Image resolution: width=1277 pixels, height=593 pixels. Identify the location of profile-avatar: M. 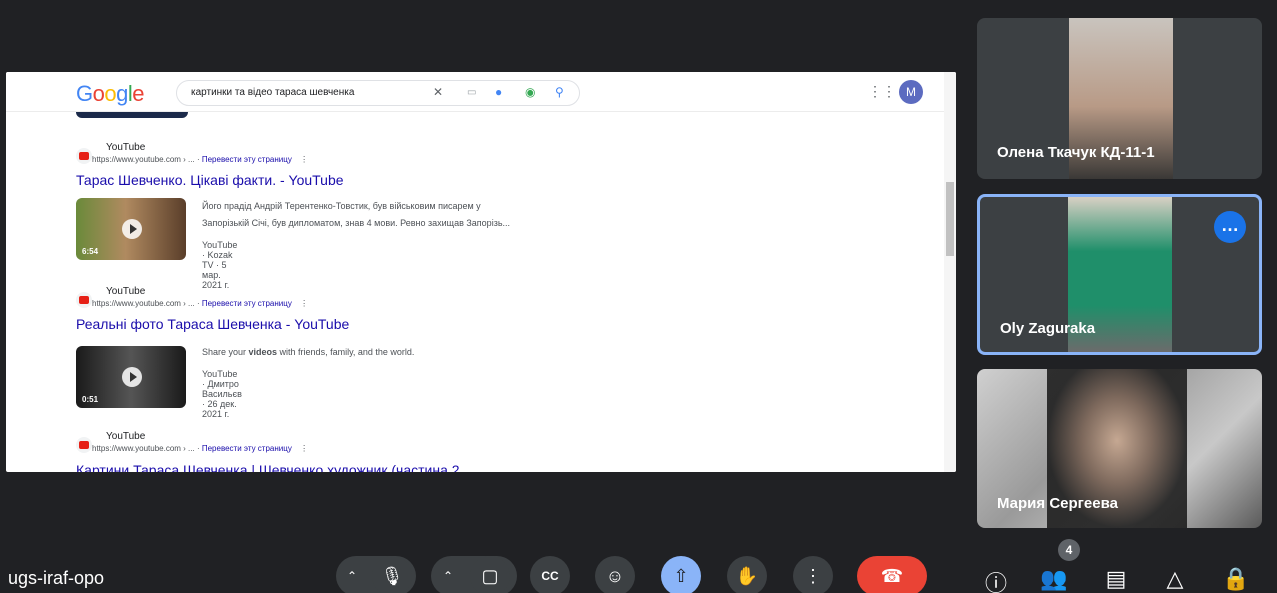
(911, 92).